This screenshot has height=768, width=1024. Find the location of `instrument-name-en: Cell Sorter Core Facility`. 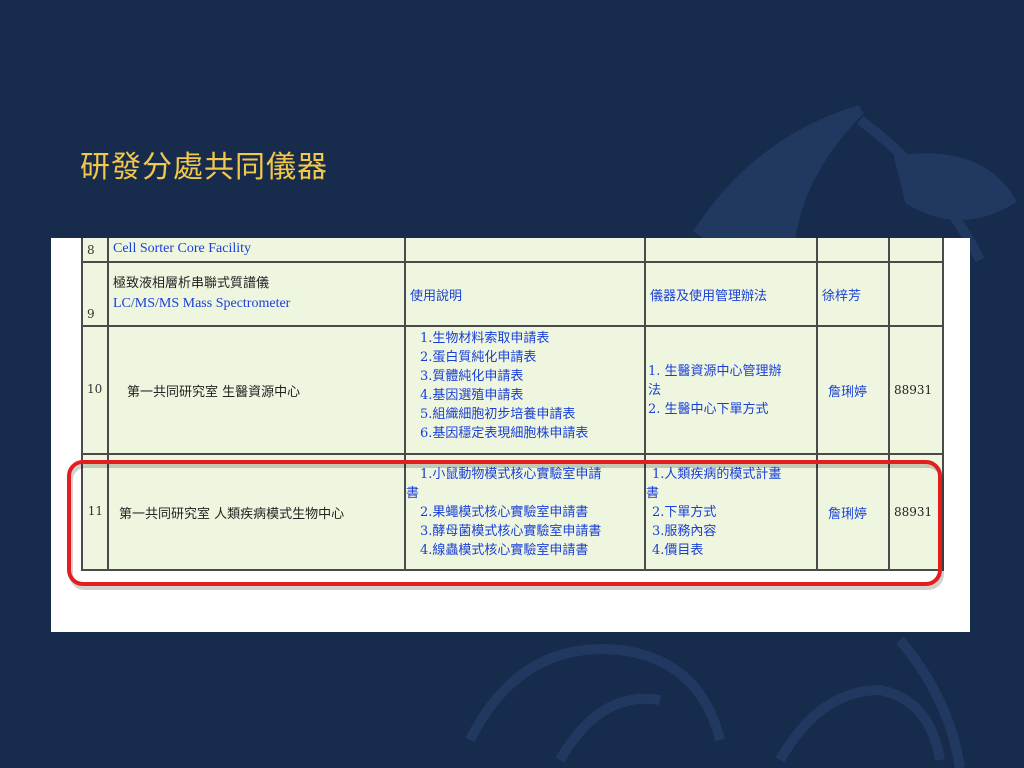

instrument-name-en: Cell Sorter Core Facility is located at coordinates (182, 248).